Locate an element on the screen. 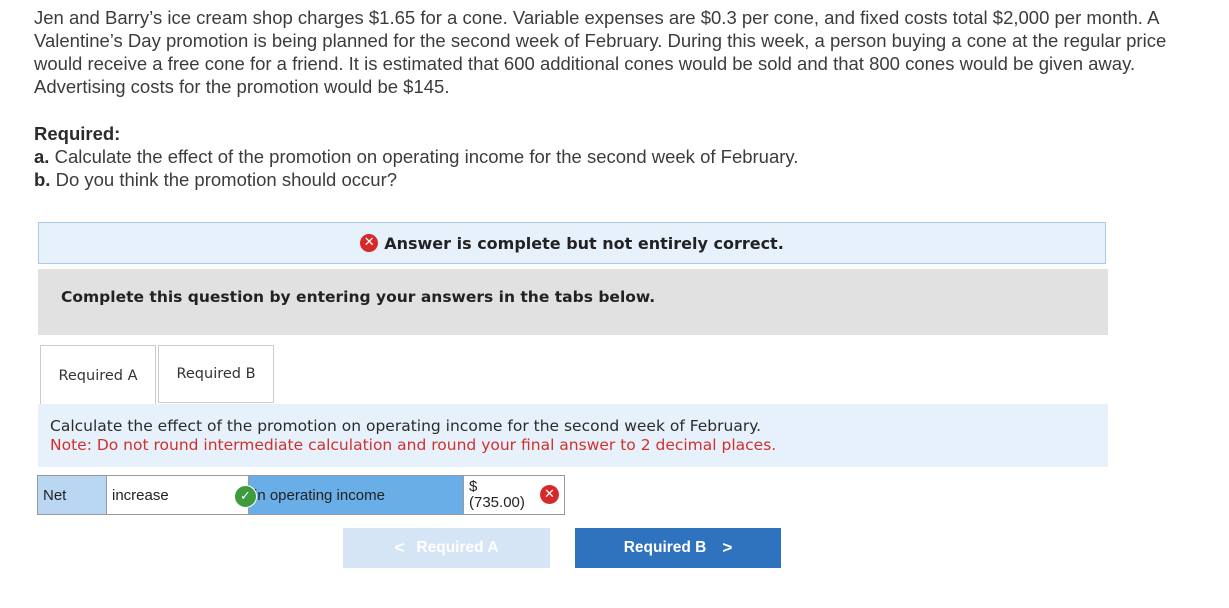 The image size is (1229, 608). next-button-label: Required B is located at coordinates (665, 547).